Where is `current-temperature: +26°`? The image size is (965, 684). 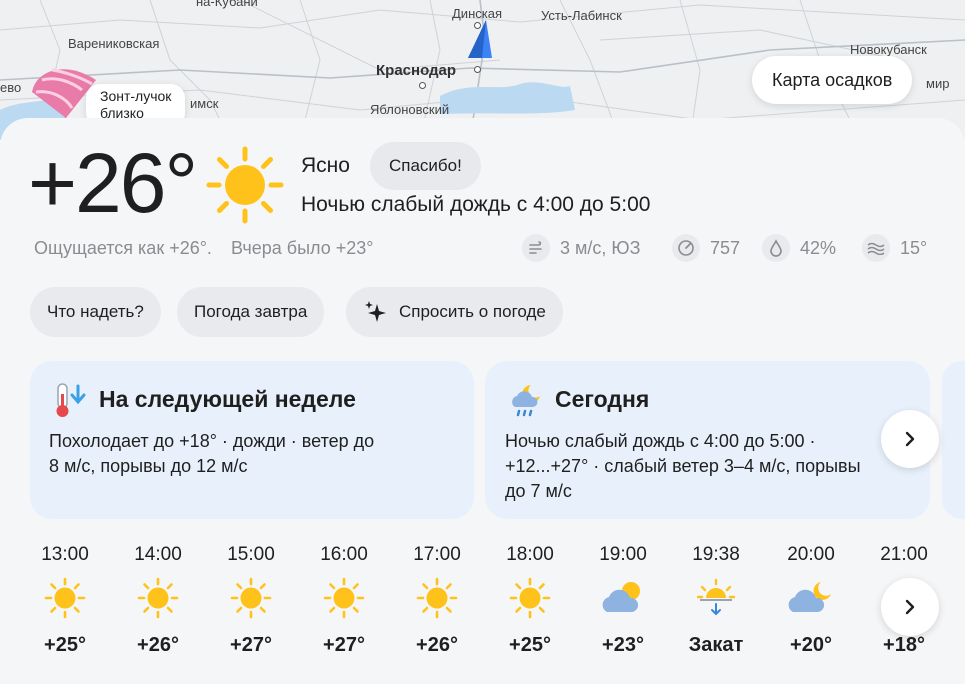 current-temperature: +26° is located at coordinates (113, 183).